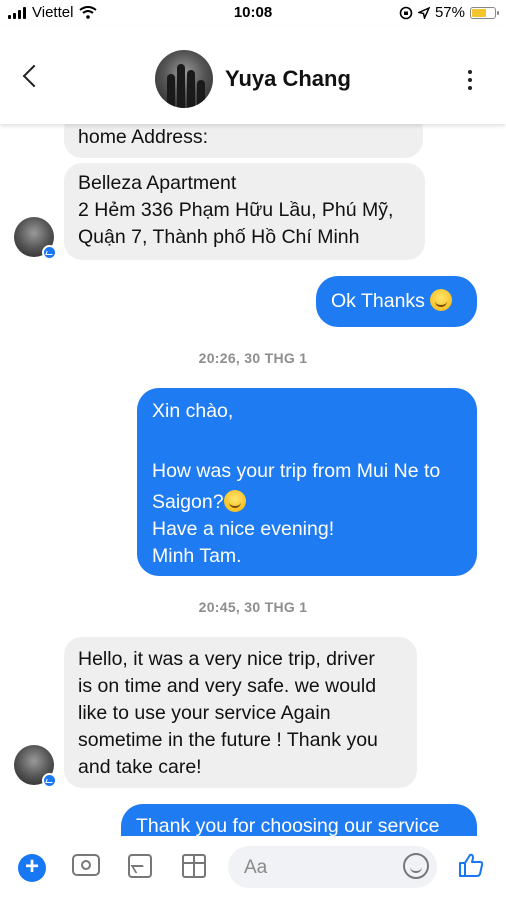 The image size is (506, 900). Describe the element at coordinates (307, 438) in the screenshot. I see `message-line` at that location.